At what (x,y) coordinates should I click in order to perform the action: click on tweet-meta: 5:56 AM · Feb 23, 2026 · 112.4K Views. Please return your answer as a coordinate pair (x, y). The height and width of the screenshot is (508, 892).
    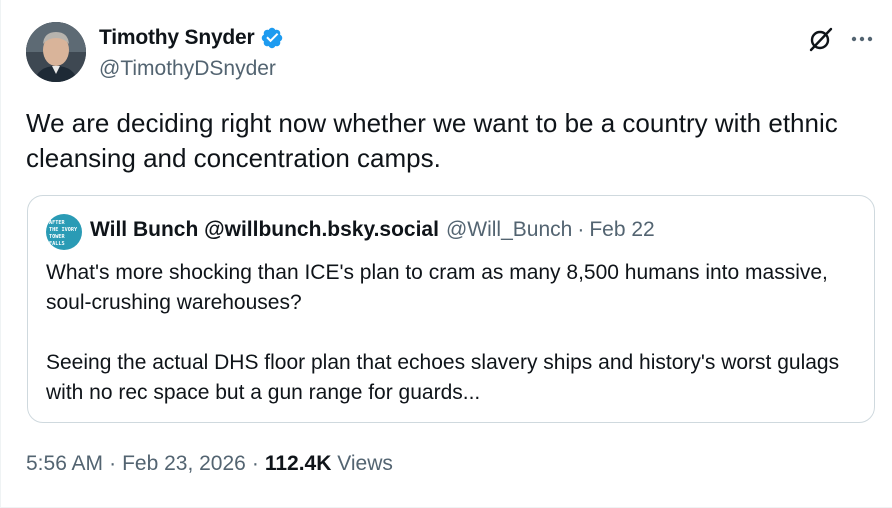
    Looking at the image, I should click on (209, 464).